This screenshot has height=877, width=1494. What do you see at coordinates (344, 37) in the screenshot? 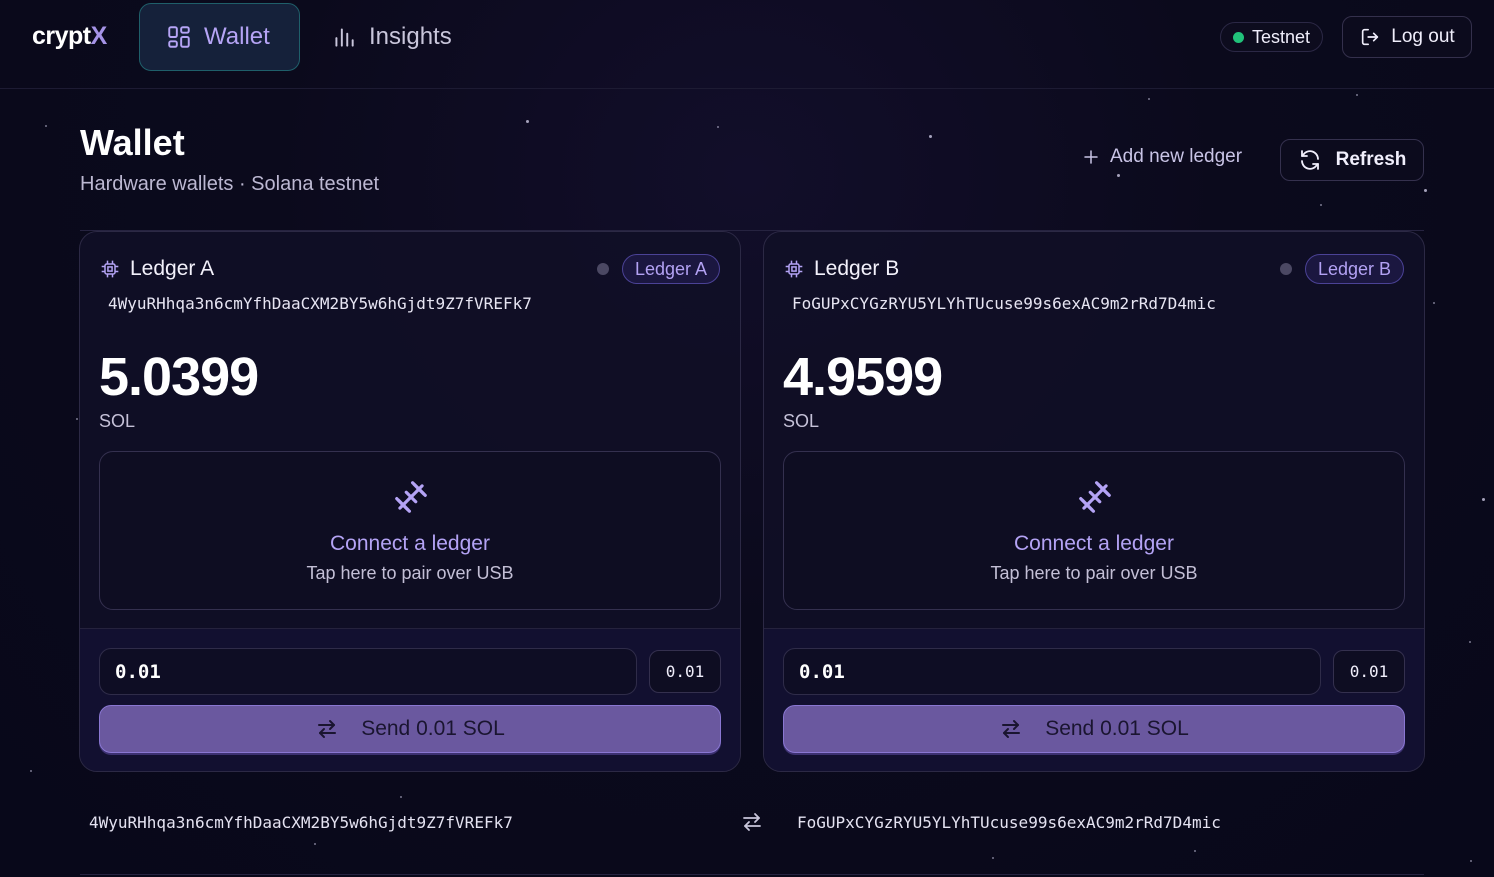
I see `bar-chart-icon` at bounding box center [344, 37].